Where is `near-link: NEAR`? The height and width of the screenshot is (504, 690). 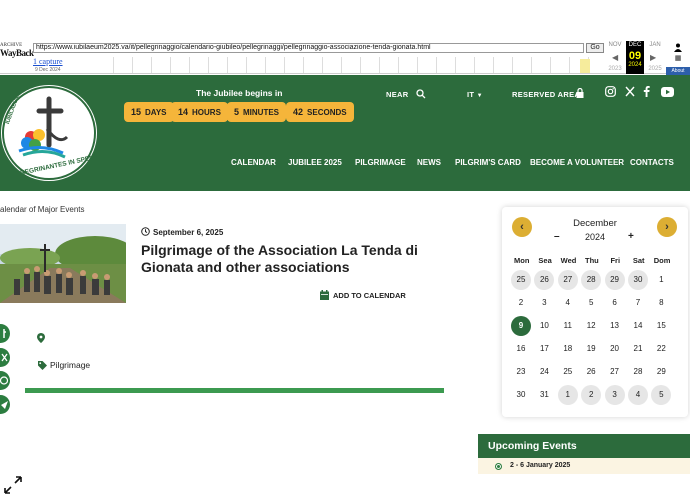 near-link: NEAR is located at coordinates (397, 94).